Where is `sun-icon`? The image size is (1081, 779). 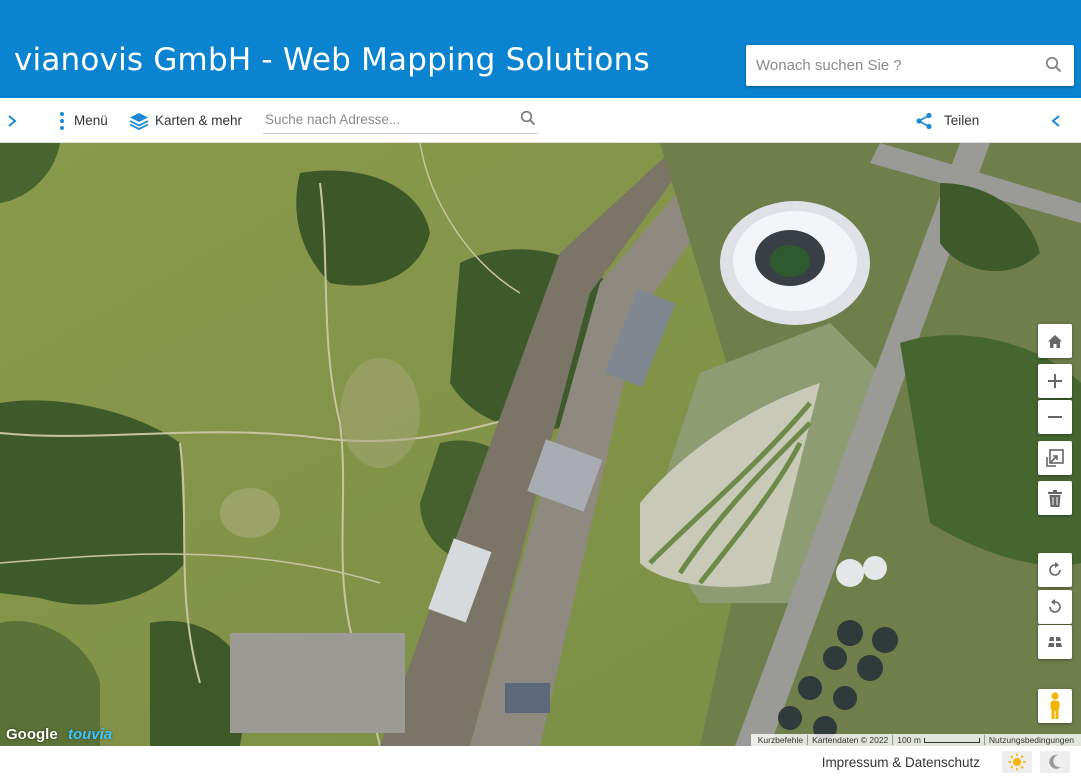 sun-icon is located at coordinates (1017, 762).